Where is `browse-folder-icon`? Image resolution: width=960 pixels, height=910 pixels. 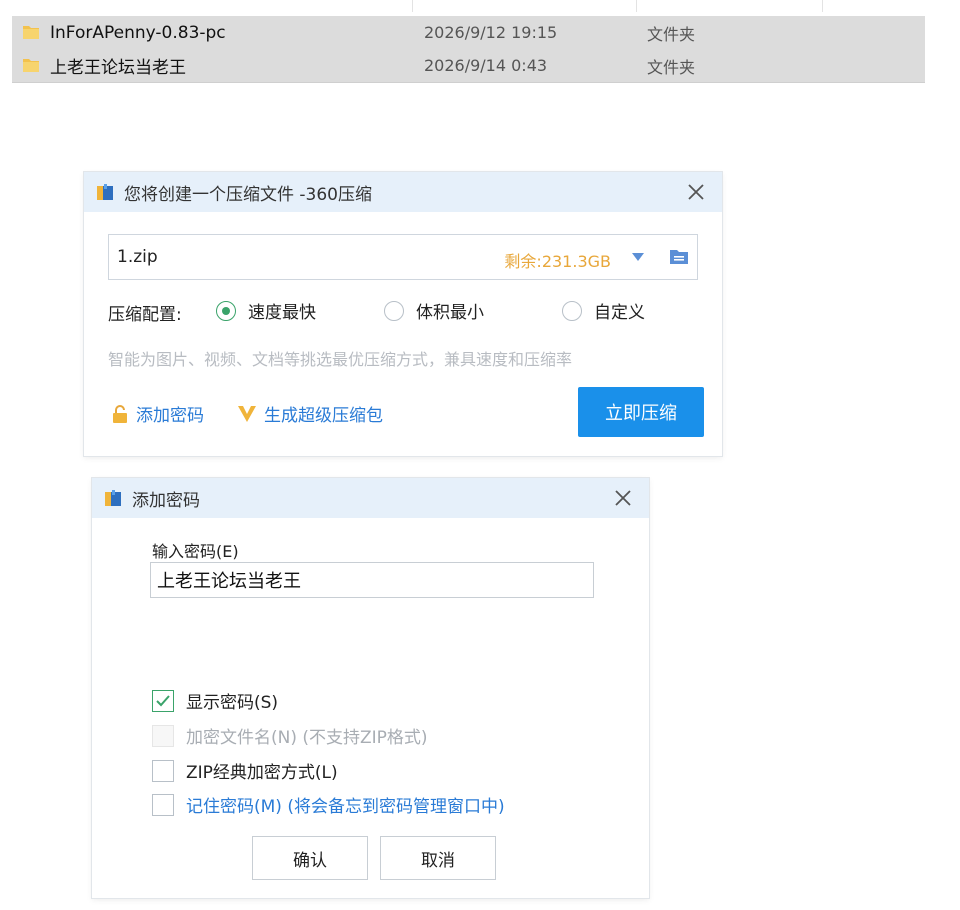 browse-folder-icon is located at coordinates (679, 256).